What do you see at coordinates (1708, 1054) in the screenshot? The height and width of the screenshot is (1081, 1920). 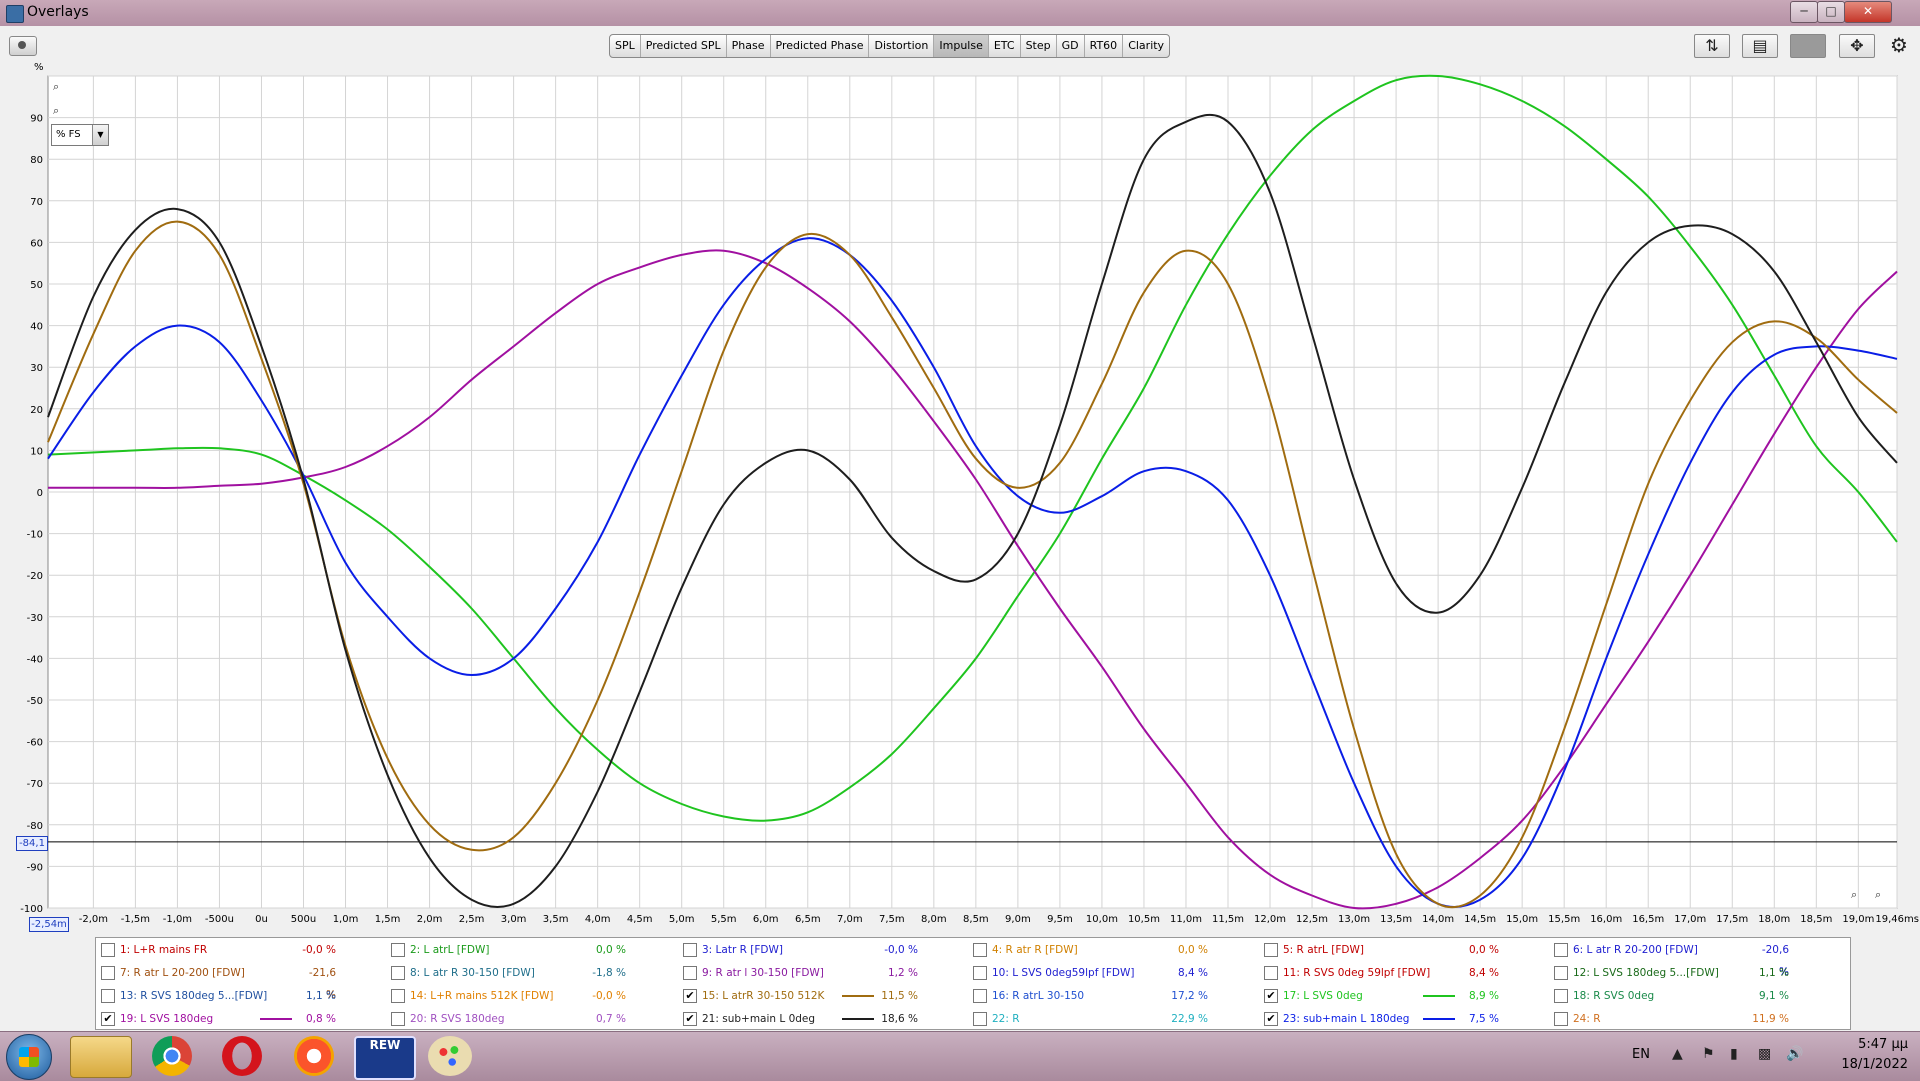 I see `flag-icon: ⚑` at bounding box center [1708, 1054].